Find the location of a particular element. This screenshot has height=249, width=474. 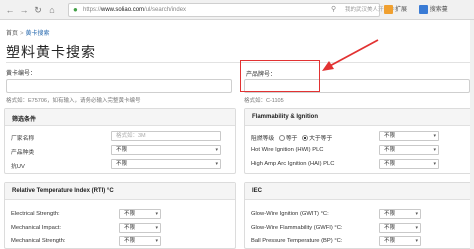

hai-select: 不限 ▾ is located at coordinates (409, 164).